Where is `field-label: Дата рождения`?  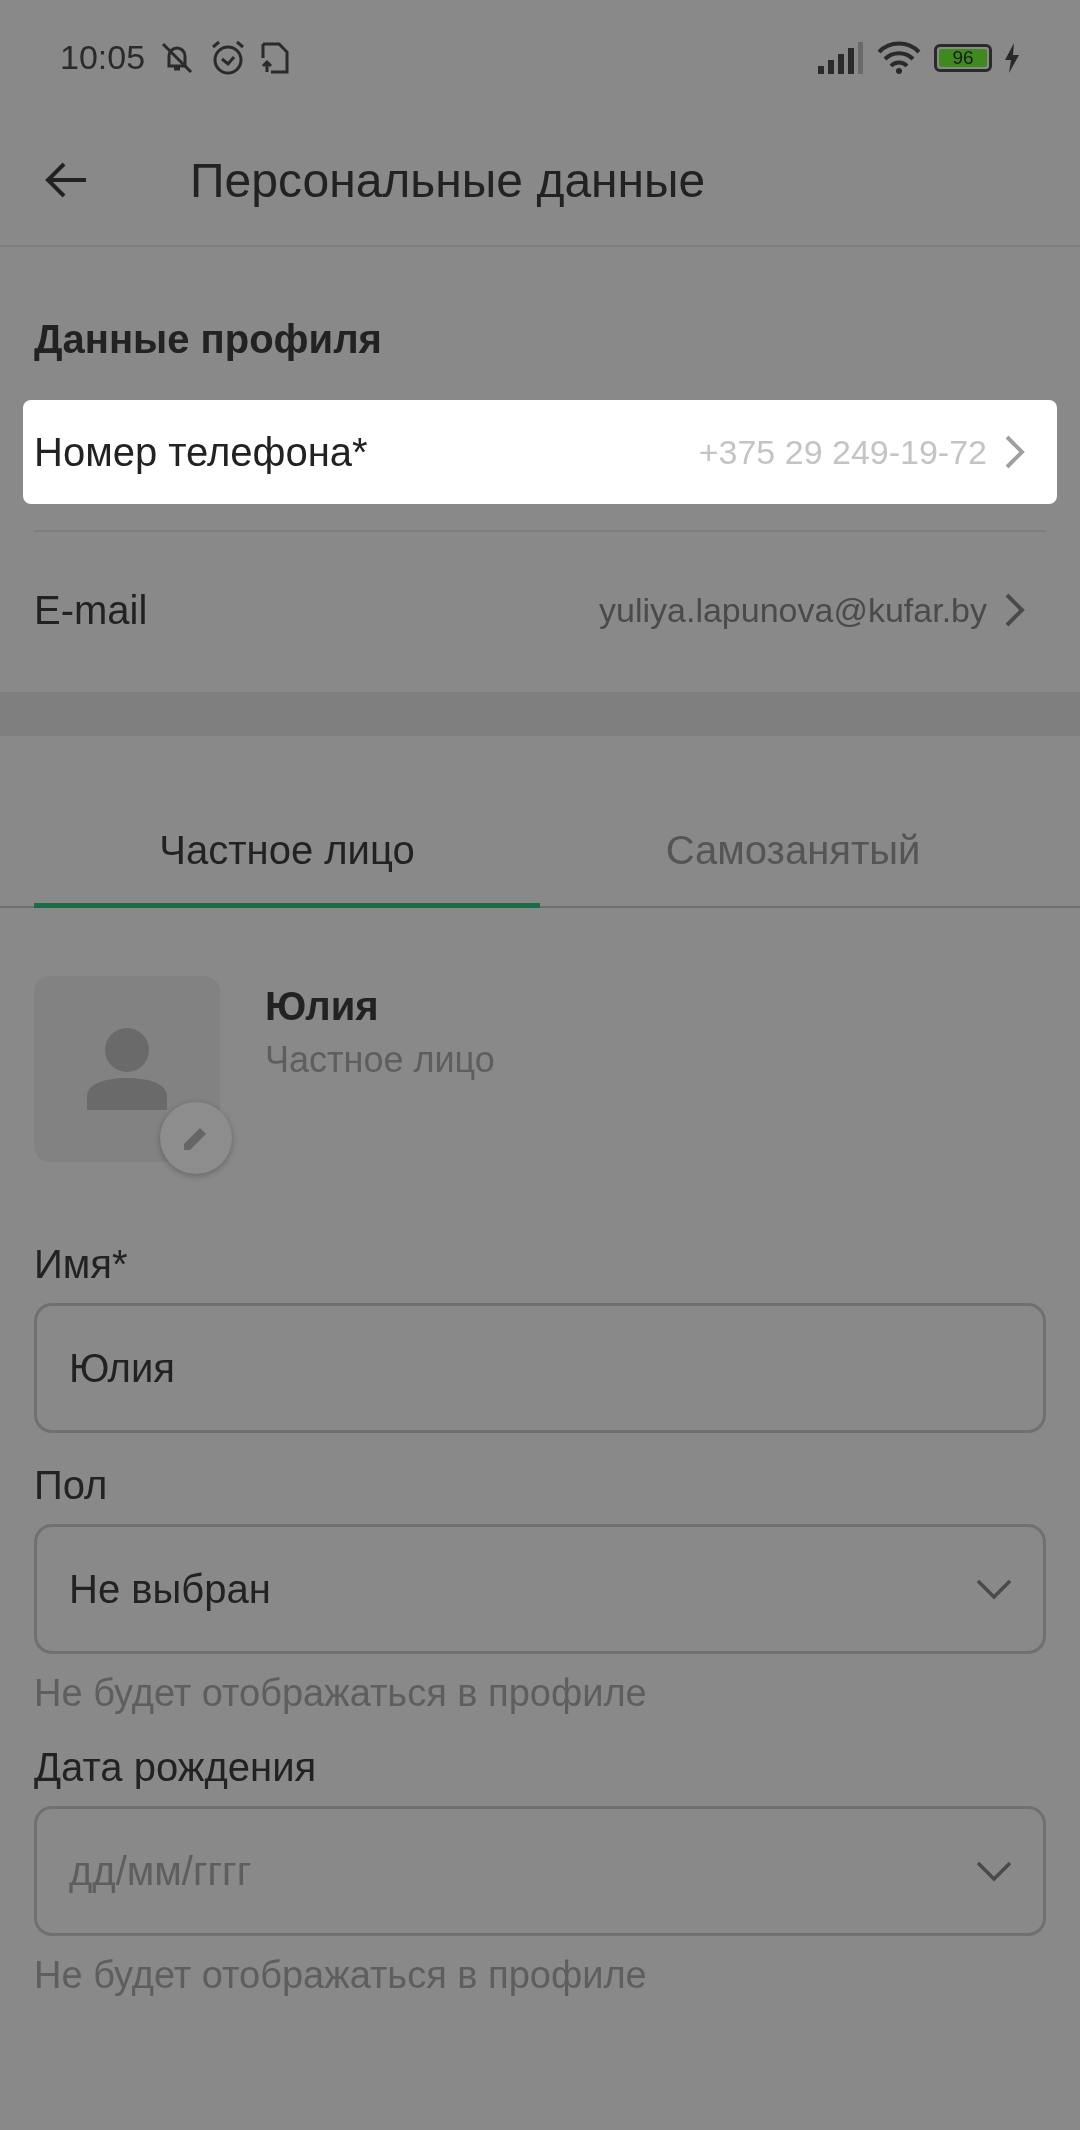
field-label: Дата рождения is located at coordinates (176, 1767).